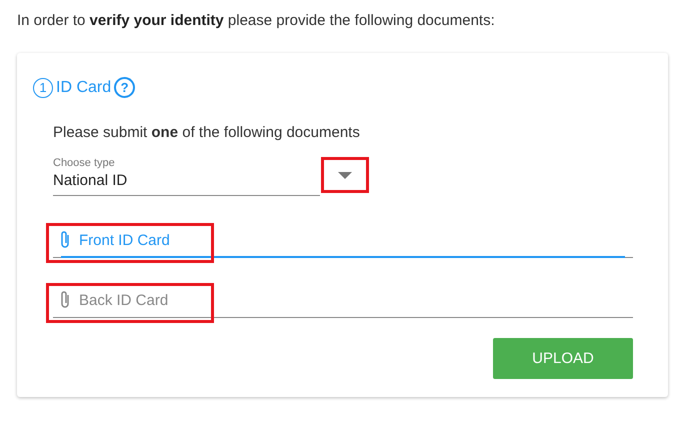  What do you see at coordinates (43, 88) in the screenshot?
I see `step-number: 1` at bounding box center [43, 88].